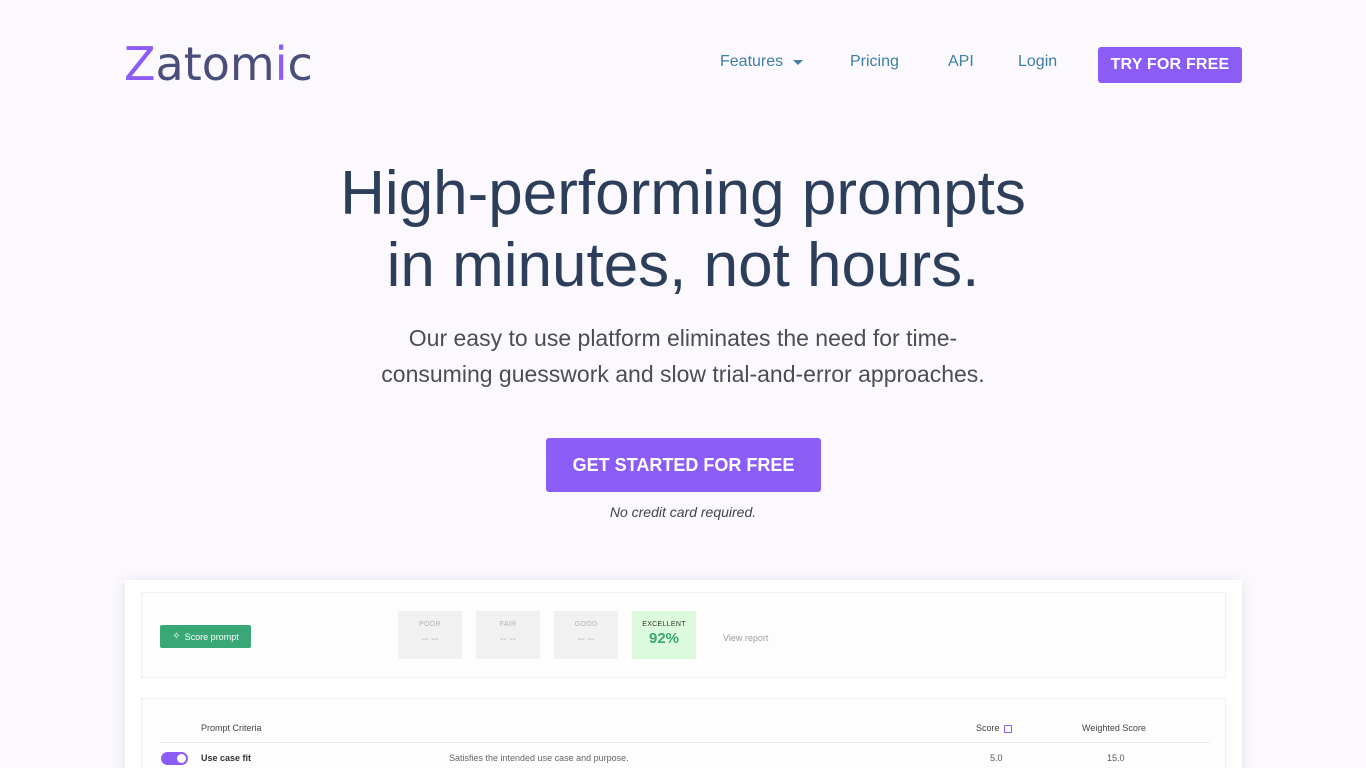  Describe the element at coordinates (685, 742) in the screenshot. I see `table-divider` at that location.